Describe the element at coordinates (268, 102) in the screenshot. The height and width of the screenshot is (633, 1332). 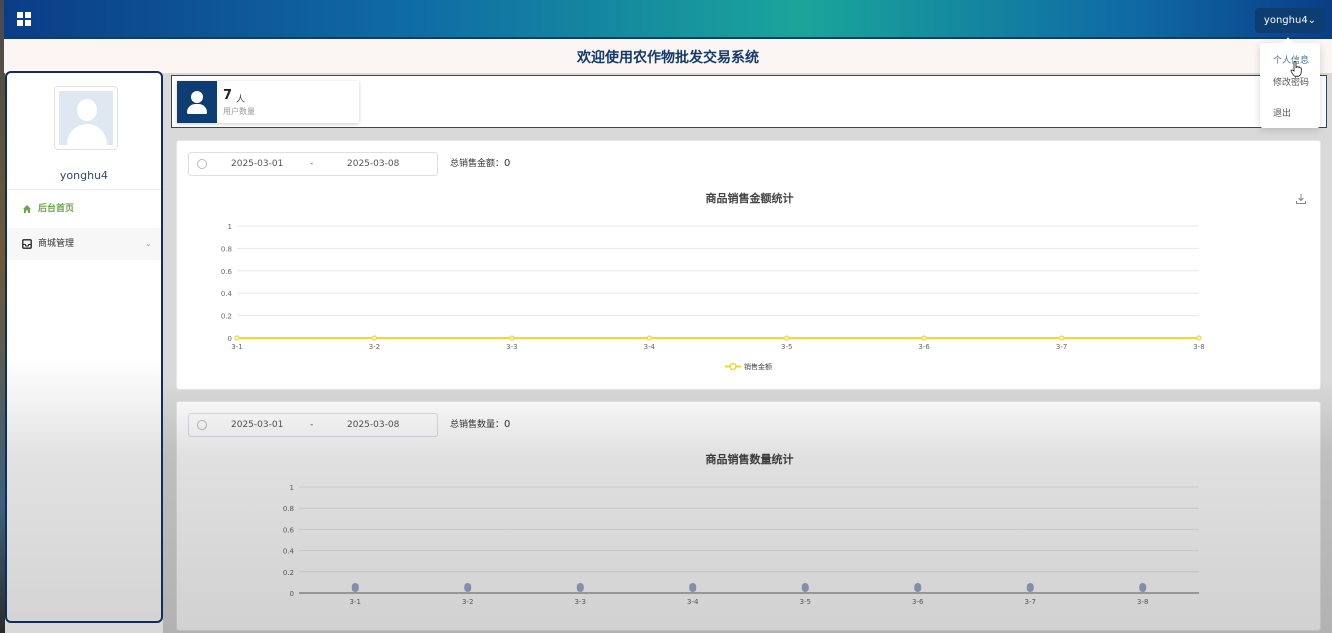
I see `user-count-card: 7 人 用户数量` at that location.